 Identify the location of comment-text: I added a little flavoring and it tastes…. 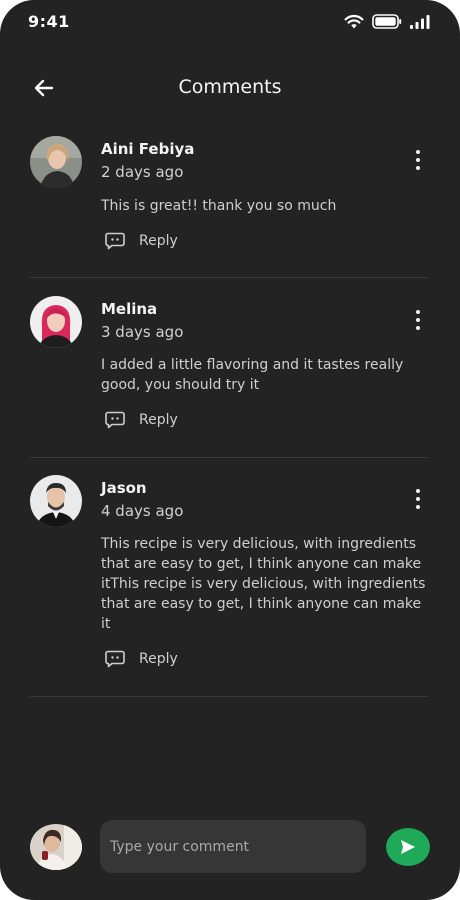
(252, 375).